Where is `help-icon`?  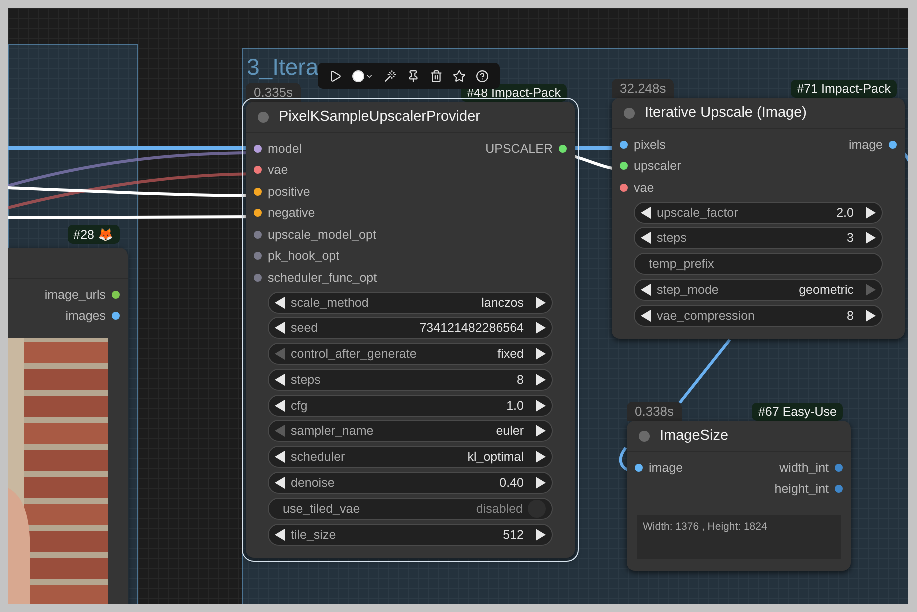
help-icon is located at coordinates (482, 76).